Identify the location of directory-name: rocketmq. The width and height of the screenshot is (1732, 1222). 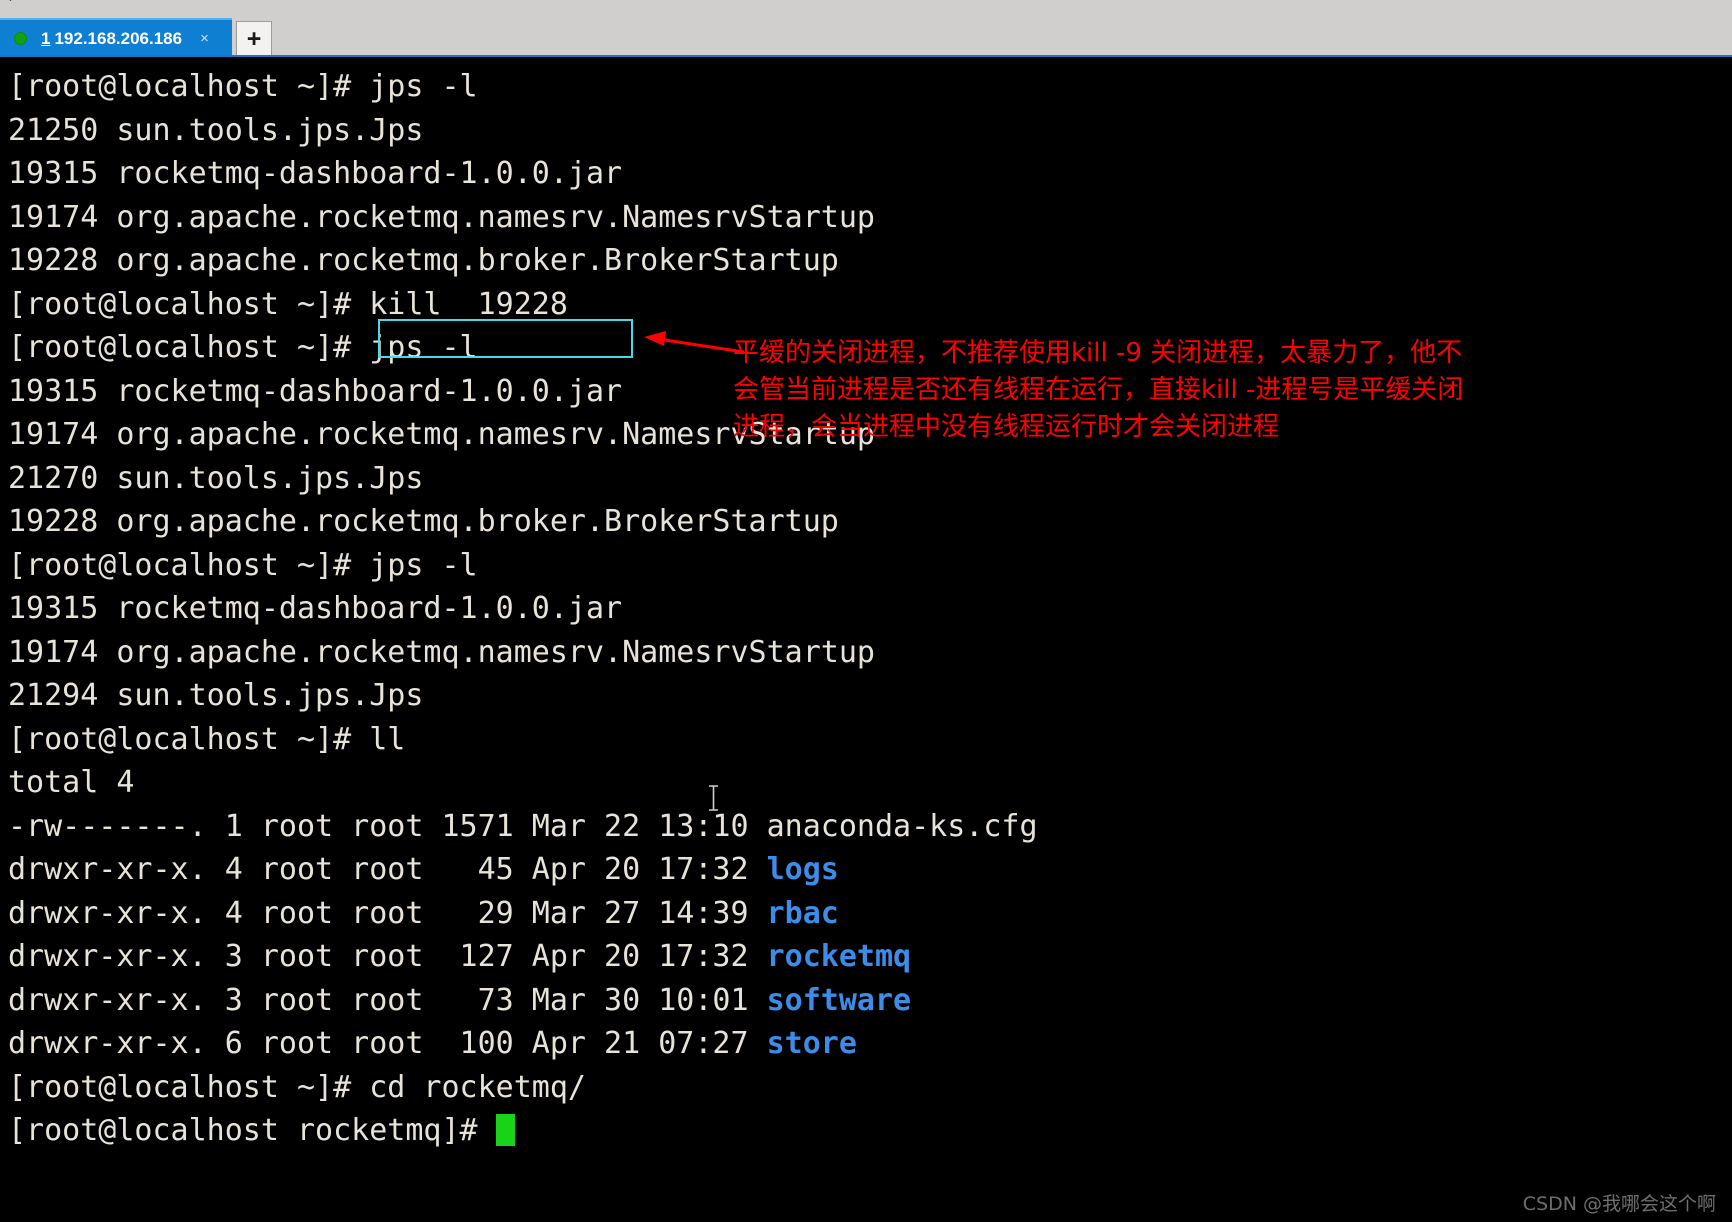
(839, 956).